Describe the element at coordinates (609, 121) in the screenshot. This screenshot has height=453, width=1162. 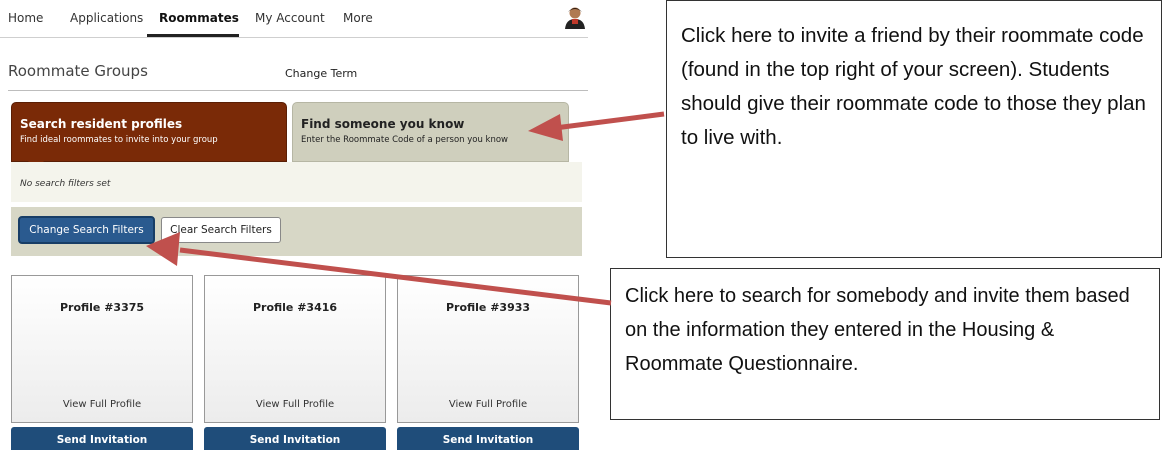
I see `arrow-line-top` at that location.